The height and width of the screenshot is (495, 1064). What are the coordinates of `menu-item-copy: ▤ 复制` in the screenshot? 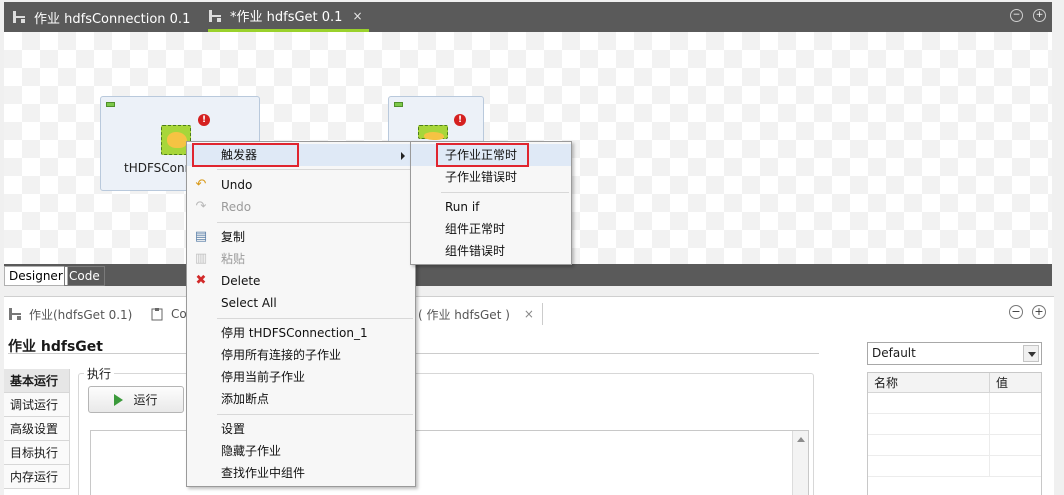 It's located at (301, 237).